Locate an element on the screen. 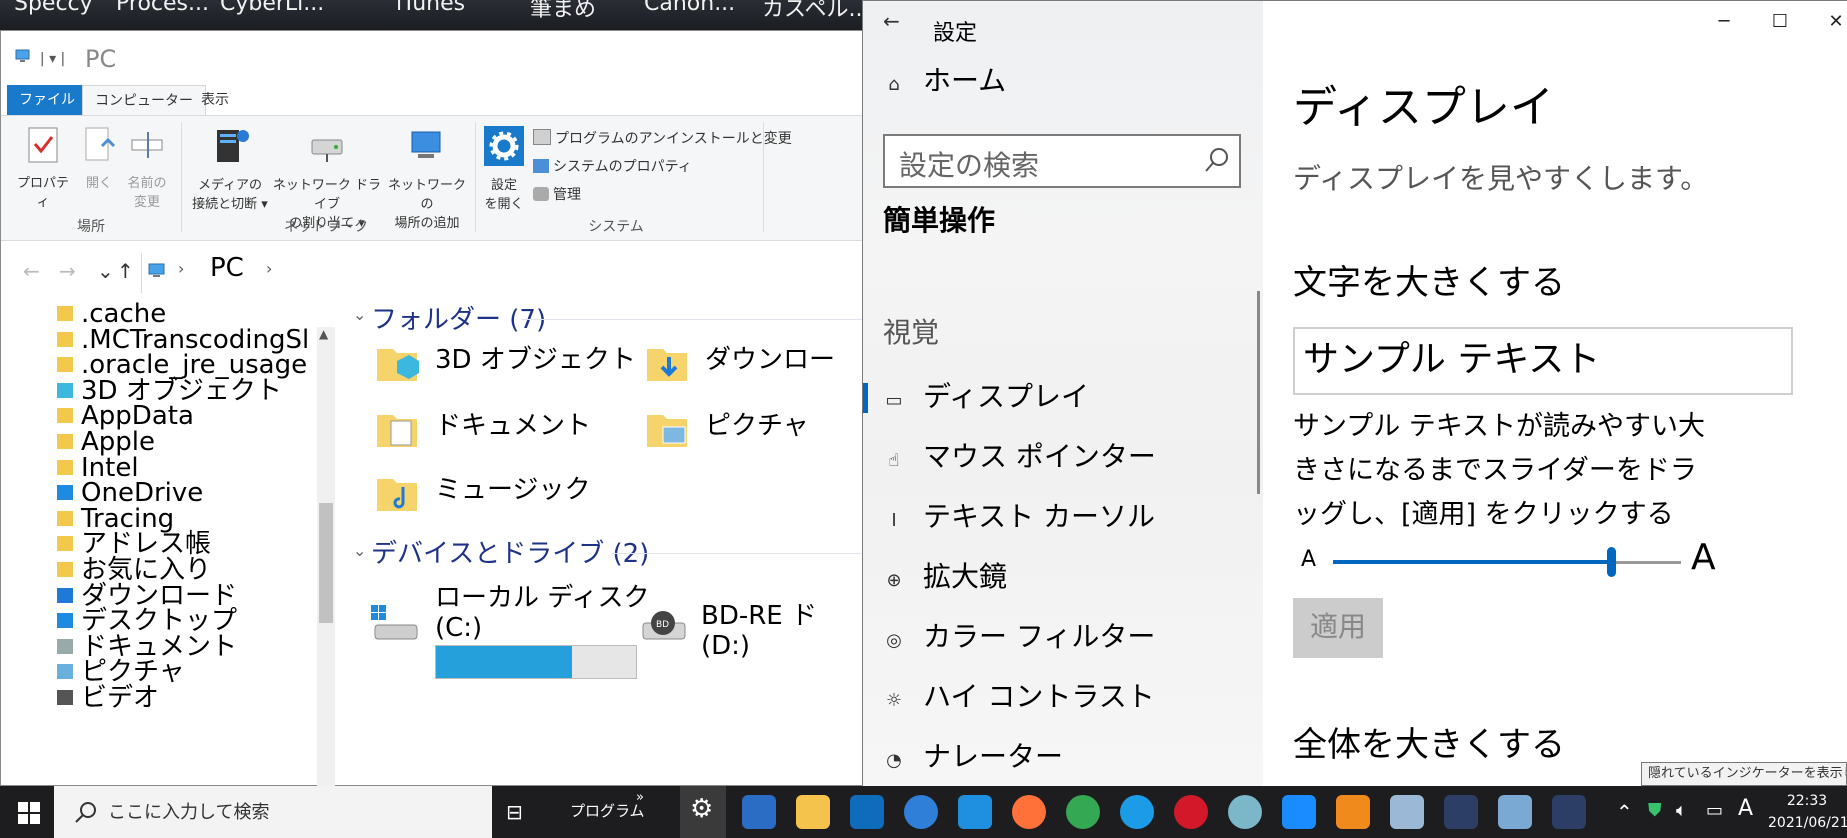  chrome-icon is located at coordinates (1083, 812).